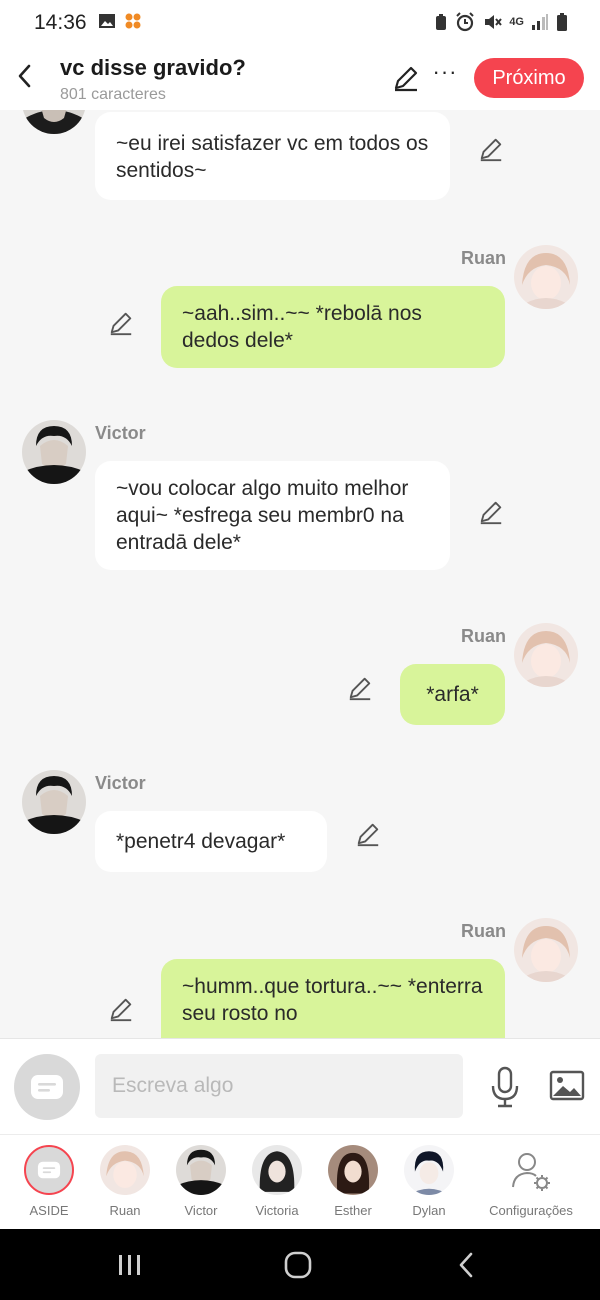 Image resolution: width=600 pixels, height=1300 pixels. I want to click on signal-icon, so click(540, 22).